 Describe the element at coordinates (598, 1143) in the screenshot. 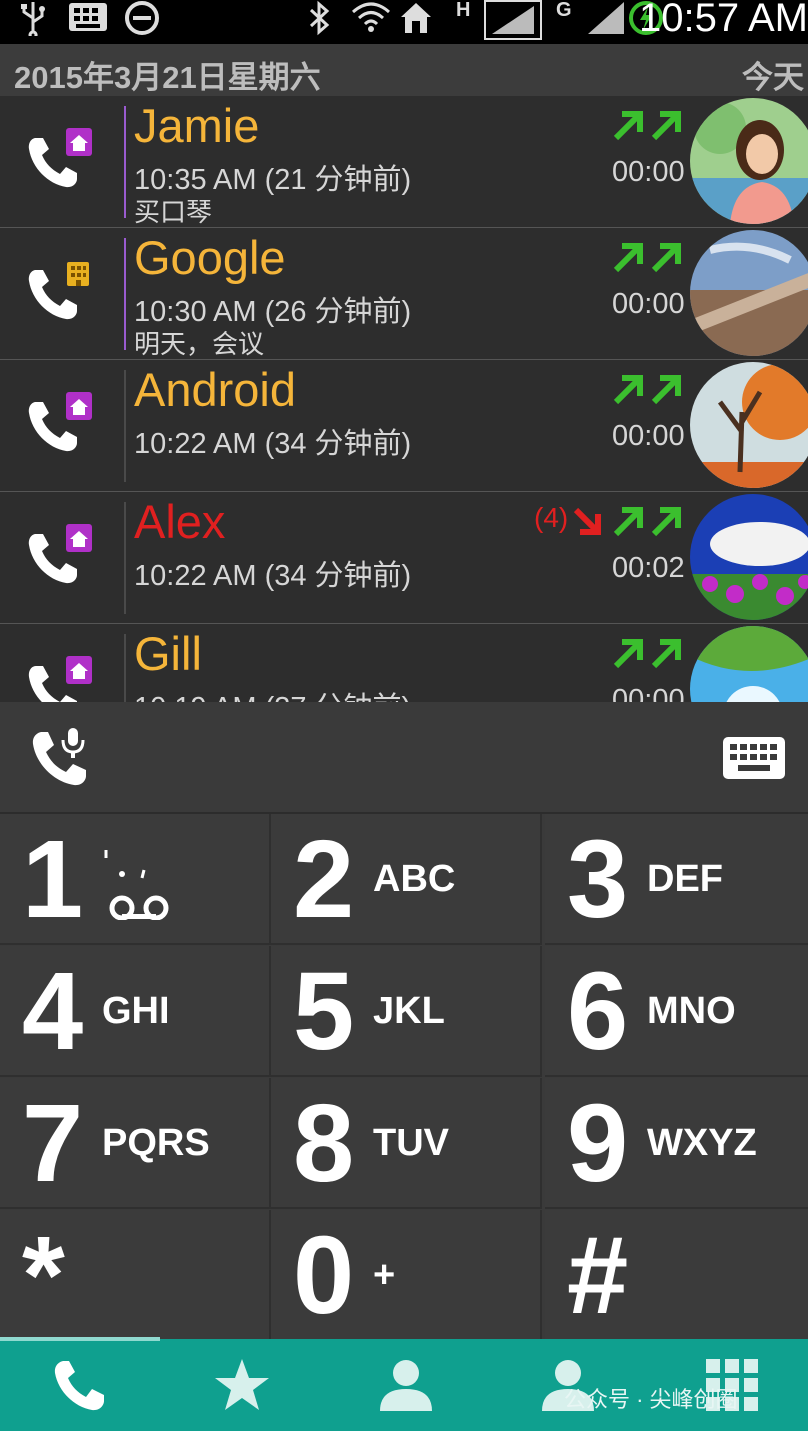

I see `key-digit: 9` at that location.